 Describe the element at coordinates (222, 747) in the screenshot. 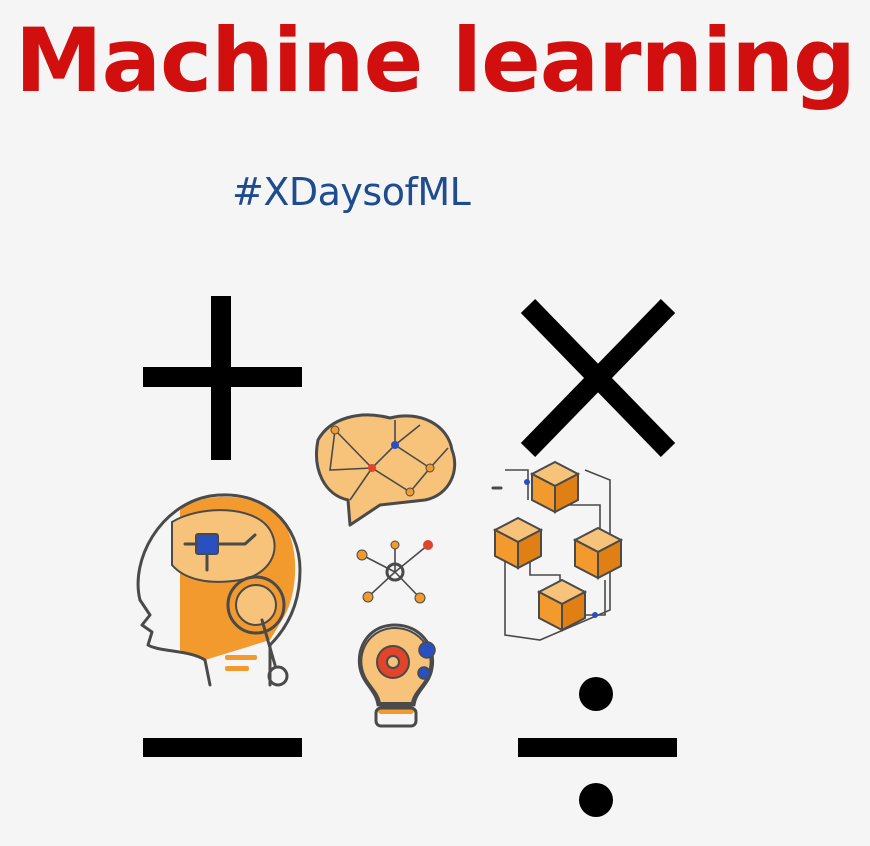

I see `minus-sign` at that location.